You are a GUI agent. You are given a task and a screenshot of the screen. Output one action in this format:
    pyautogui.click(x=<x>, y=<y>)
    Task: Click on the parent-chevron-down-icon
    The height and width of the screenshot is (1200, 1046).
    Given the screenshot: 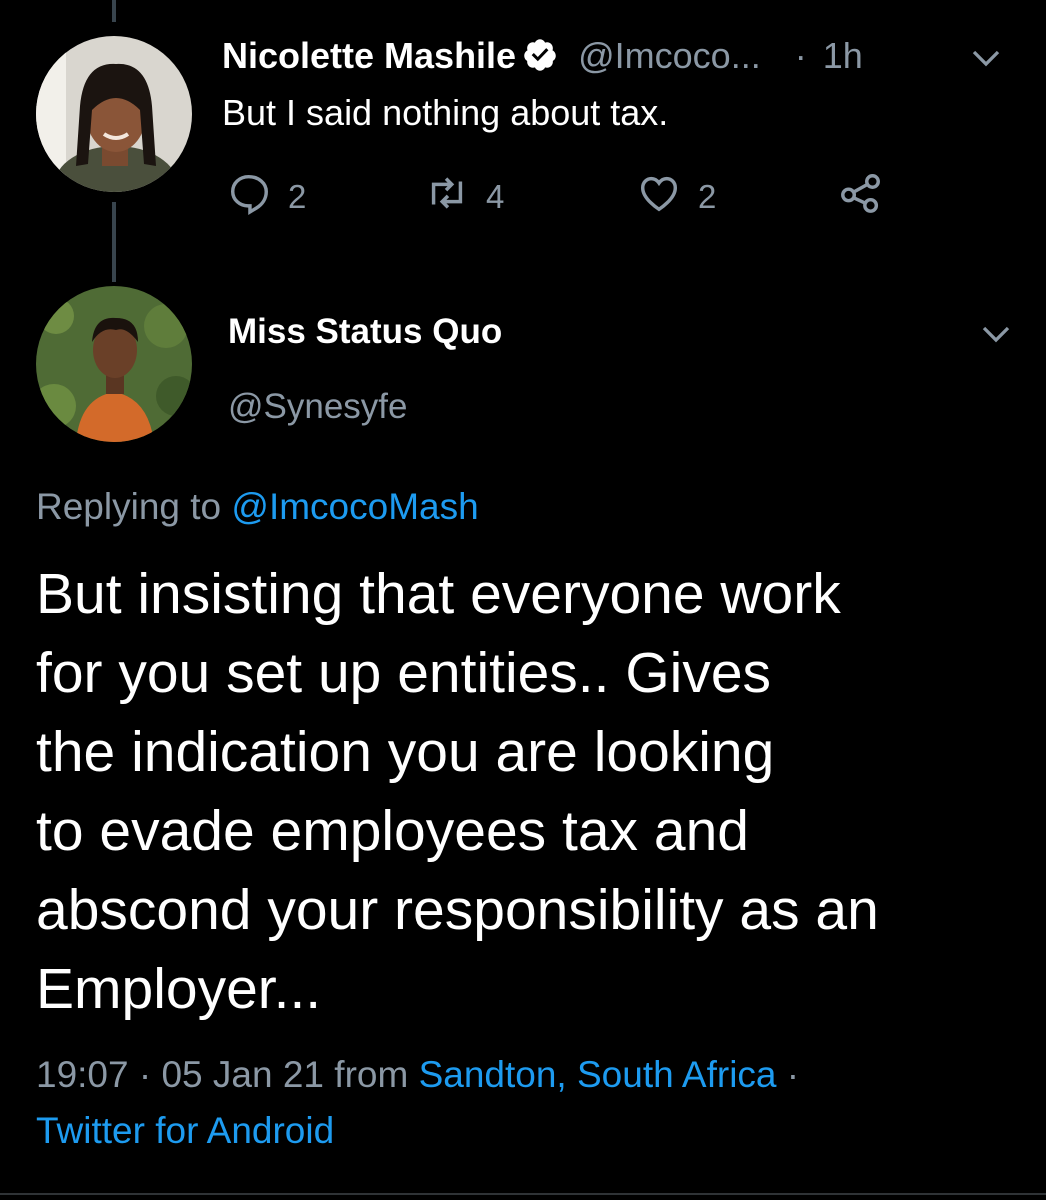 What is the action you would take?
    pyautogui.click(x=986, y=58)
    